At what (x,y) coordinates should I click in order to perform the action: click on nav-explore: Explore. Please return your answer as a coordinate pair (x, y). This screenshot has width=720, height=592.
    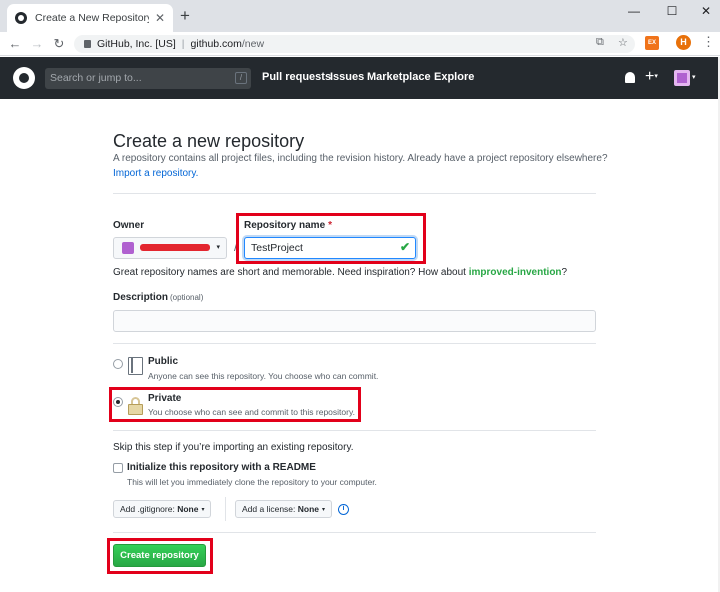
    Looking at the image, I should click on (454, 77).